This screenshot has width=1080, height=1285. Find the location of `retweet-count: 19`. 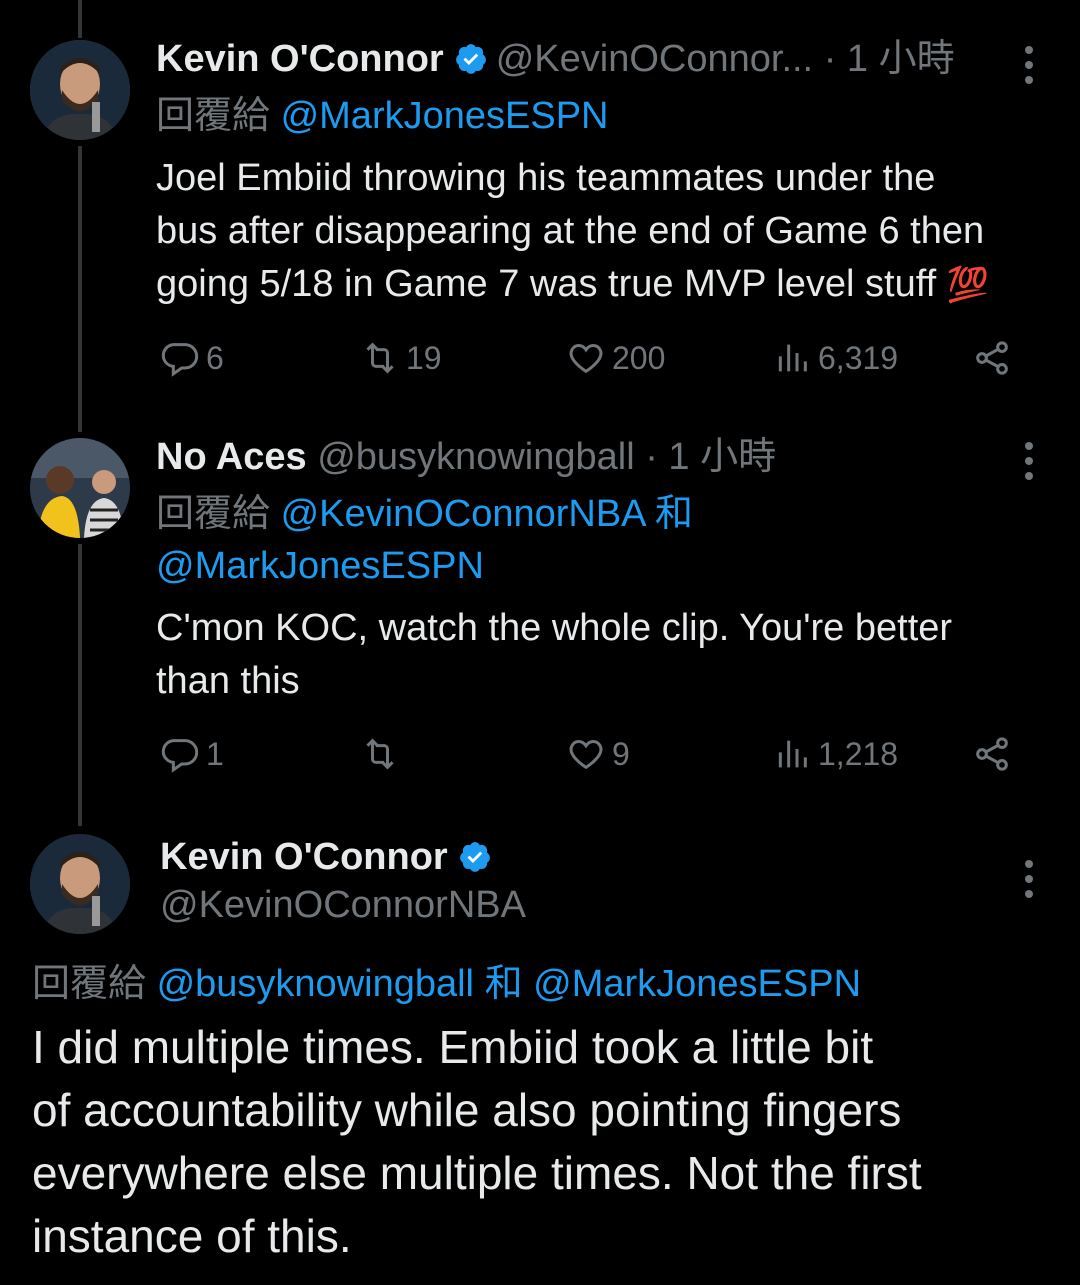

retweet-count: 19 is located at coordinates (424, 358).